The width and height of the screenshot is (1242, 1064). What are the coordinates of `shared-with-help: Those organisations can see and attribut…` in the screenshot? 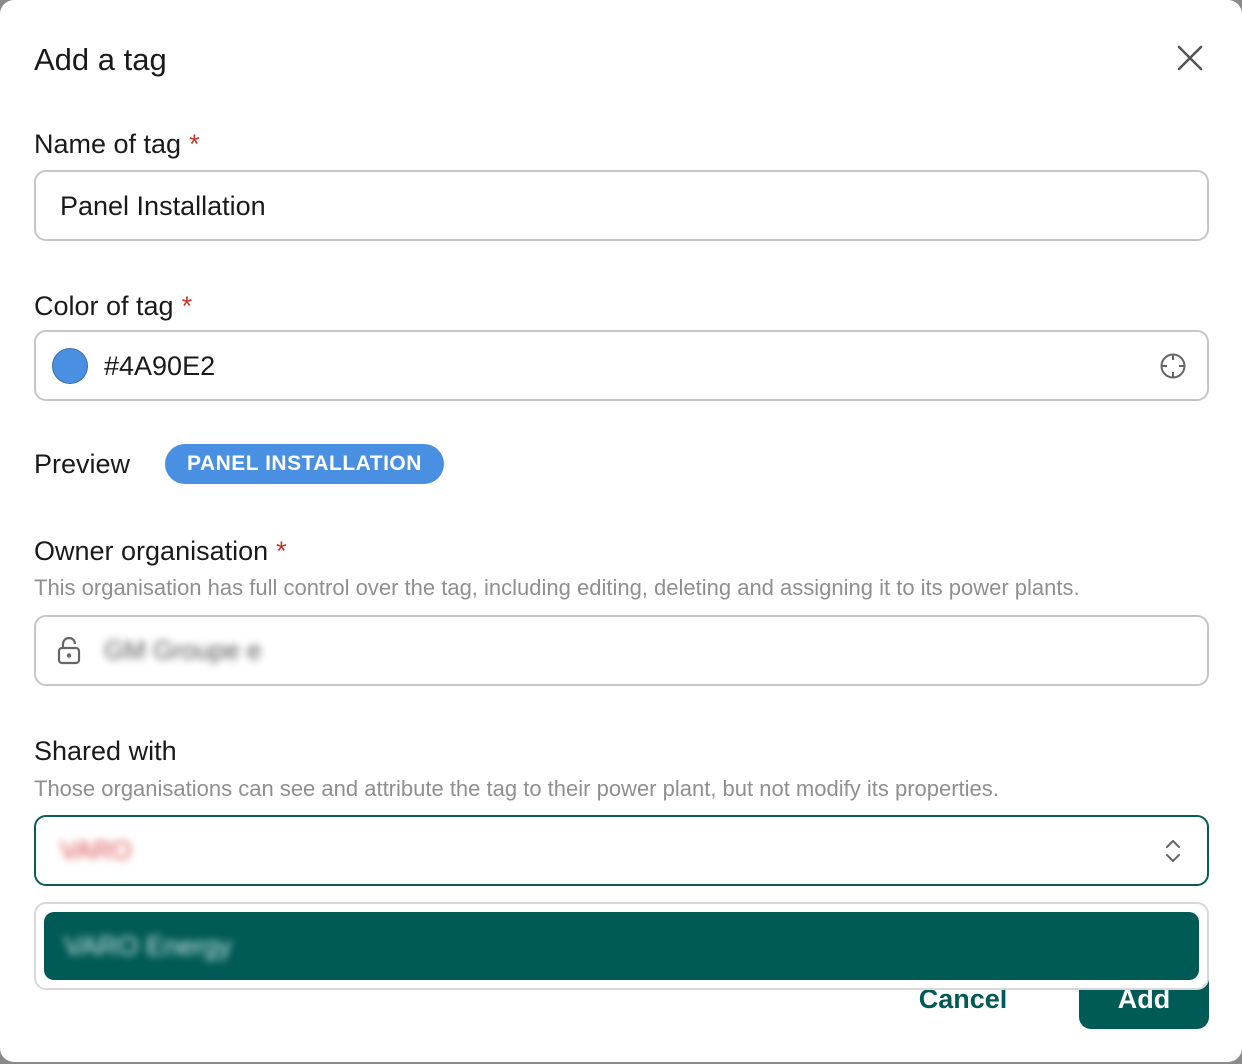 It's located at (516, 788).